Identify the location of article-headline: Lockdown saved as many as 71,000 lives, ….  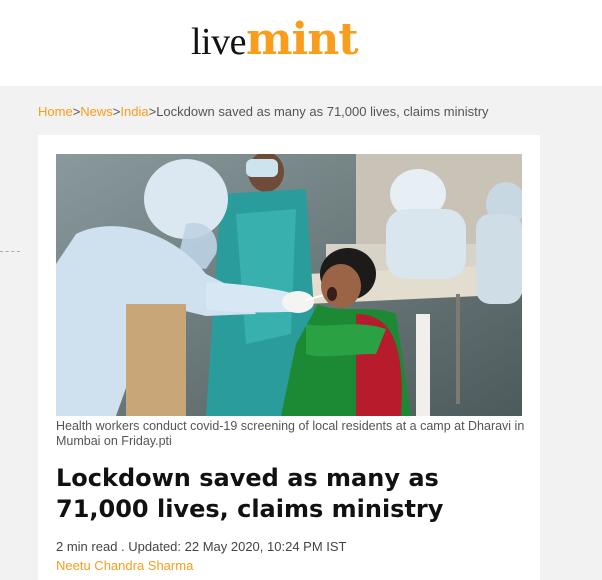
(250, 493).